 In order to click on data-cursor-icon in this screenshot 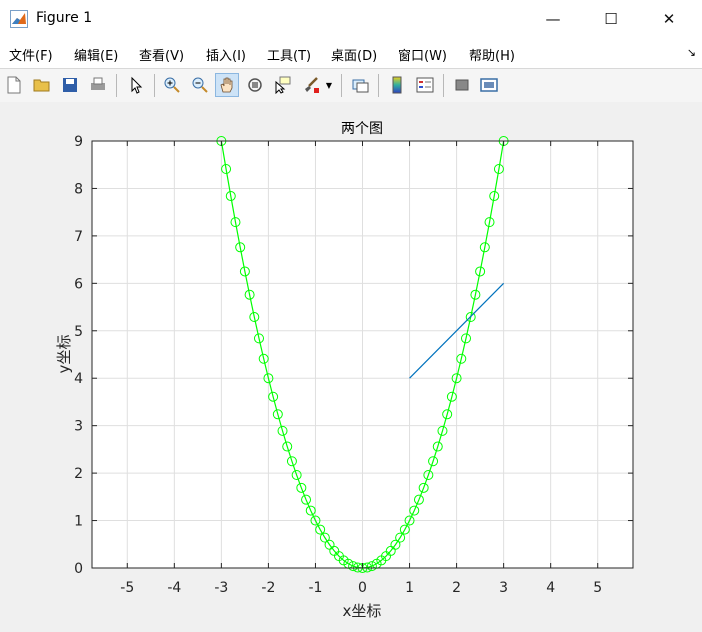, I will do `click(283, 85)`.